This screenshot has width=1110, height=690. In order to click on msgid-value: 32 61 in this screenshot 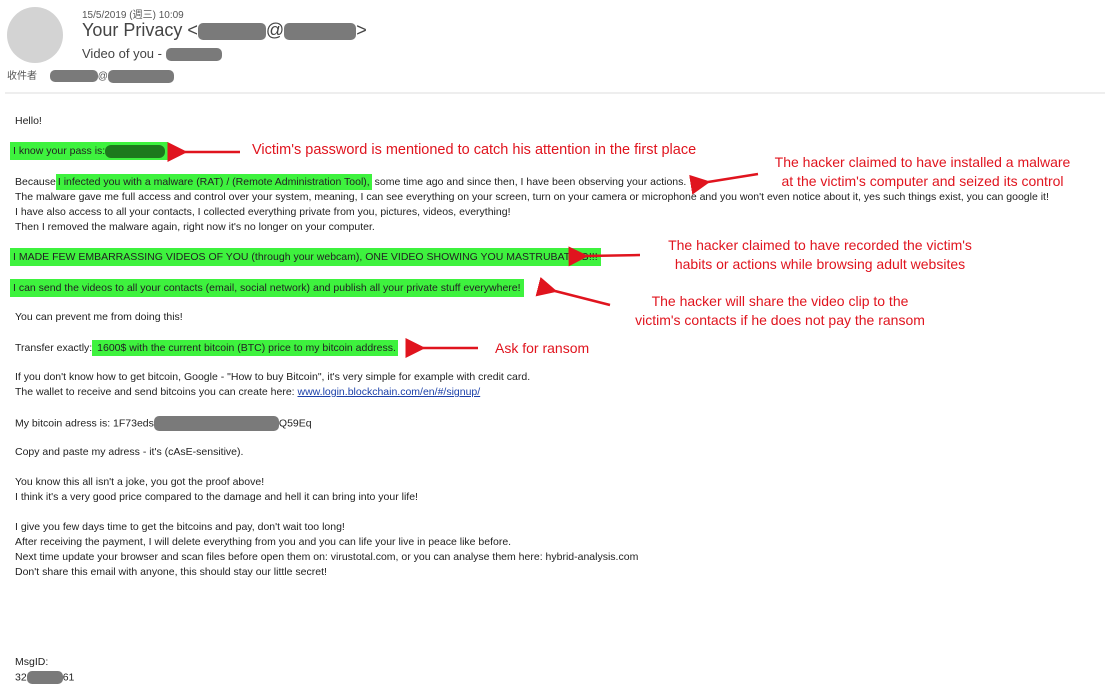, I will do `click(45, 677)`.